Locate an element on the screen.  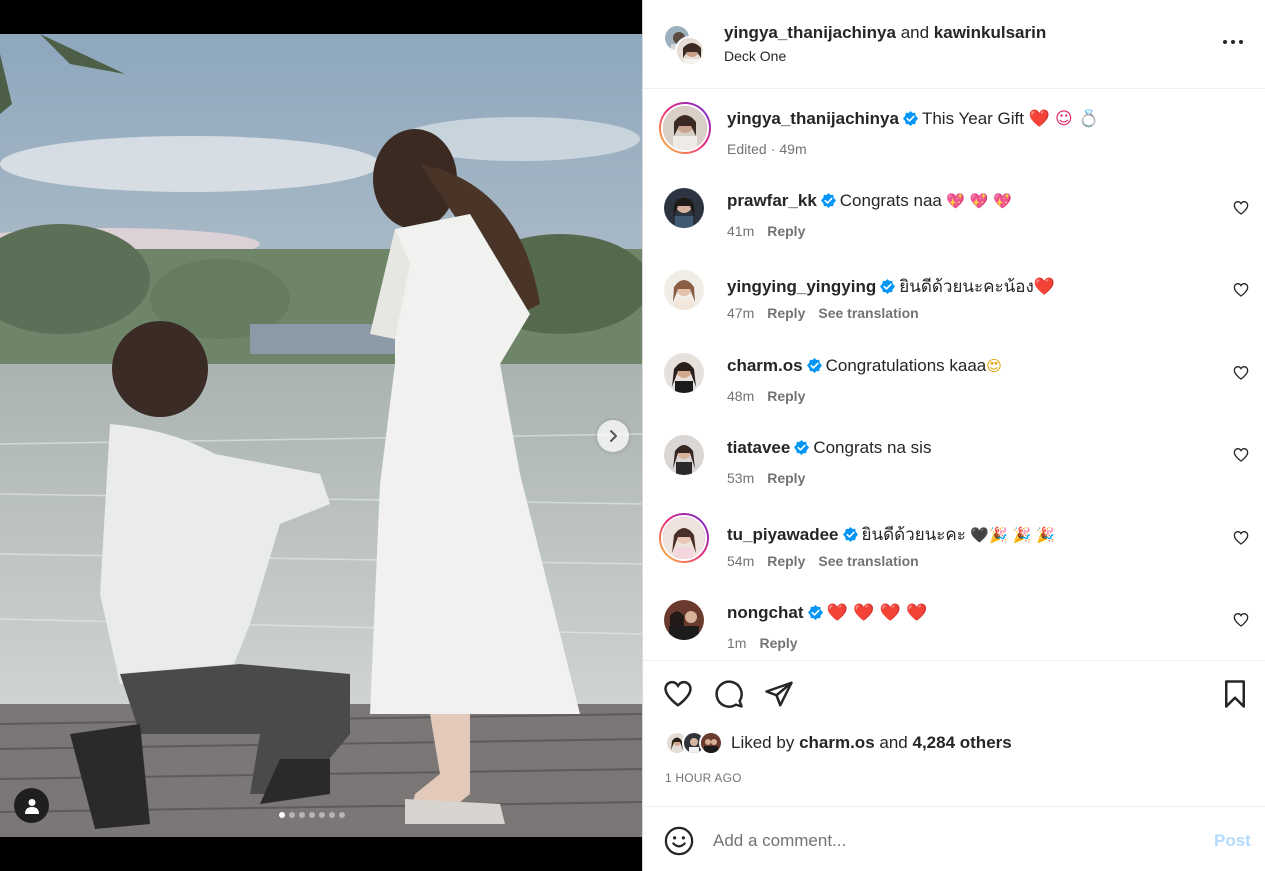
comment-username: tu_piyawadee is located at coordinates (783, 534).